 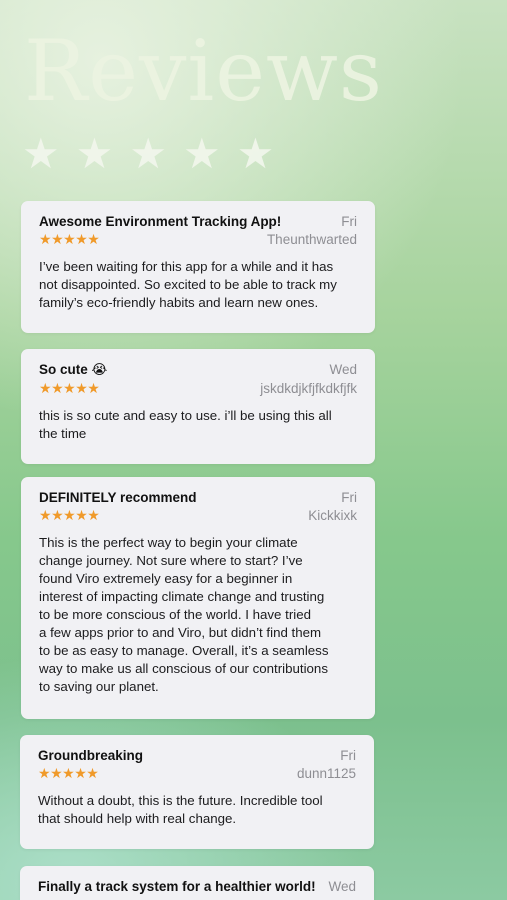 What do you see at coordinates (311, 239) in the screenshot?
I see `review-author: Theunthwarted` at bounding box center [311, 239].